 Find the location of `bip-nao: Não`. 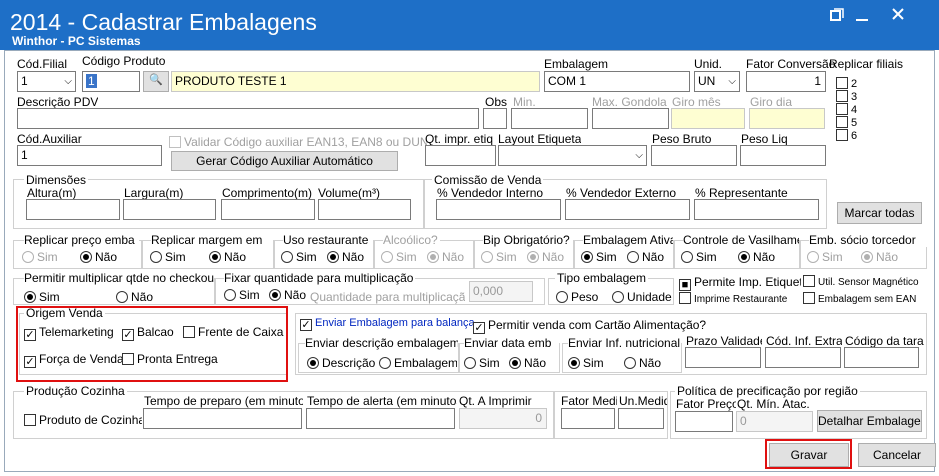

bip-nao: Não is located at coordinates (545, 257).